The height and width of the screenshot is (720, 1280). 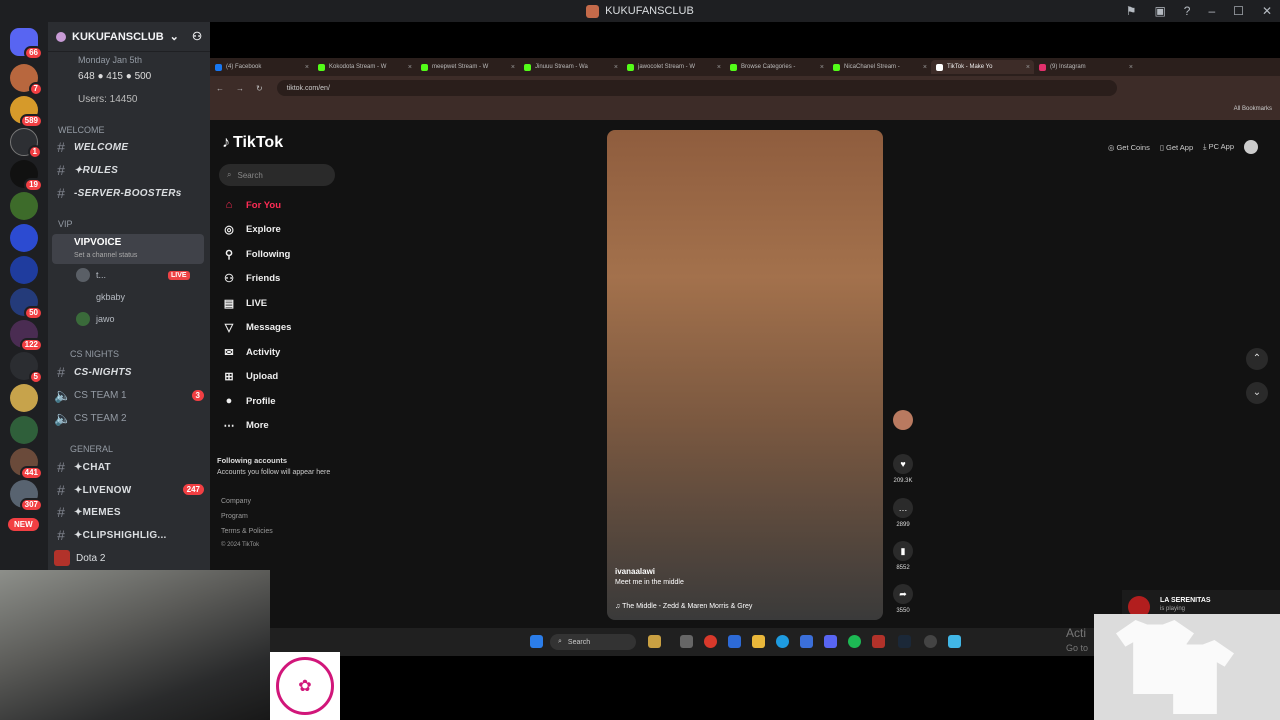 What do you see at coordinates (26, 112) in the screenshot?
I see `server-icon: 589` at bounding box center [26, 112].